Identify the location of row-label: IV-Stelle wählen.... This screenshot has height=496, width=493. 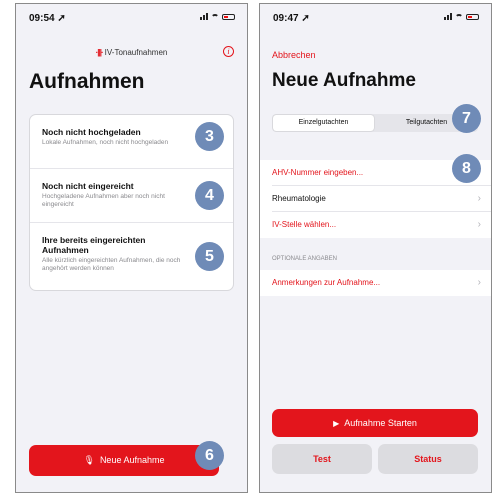
(304, 224).